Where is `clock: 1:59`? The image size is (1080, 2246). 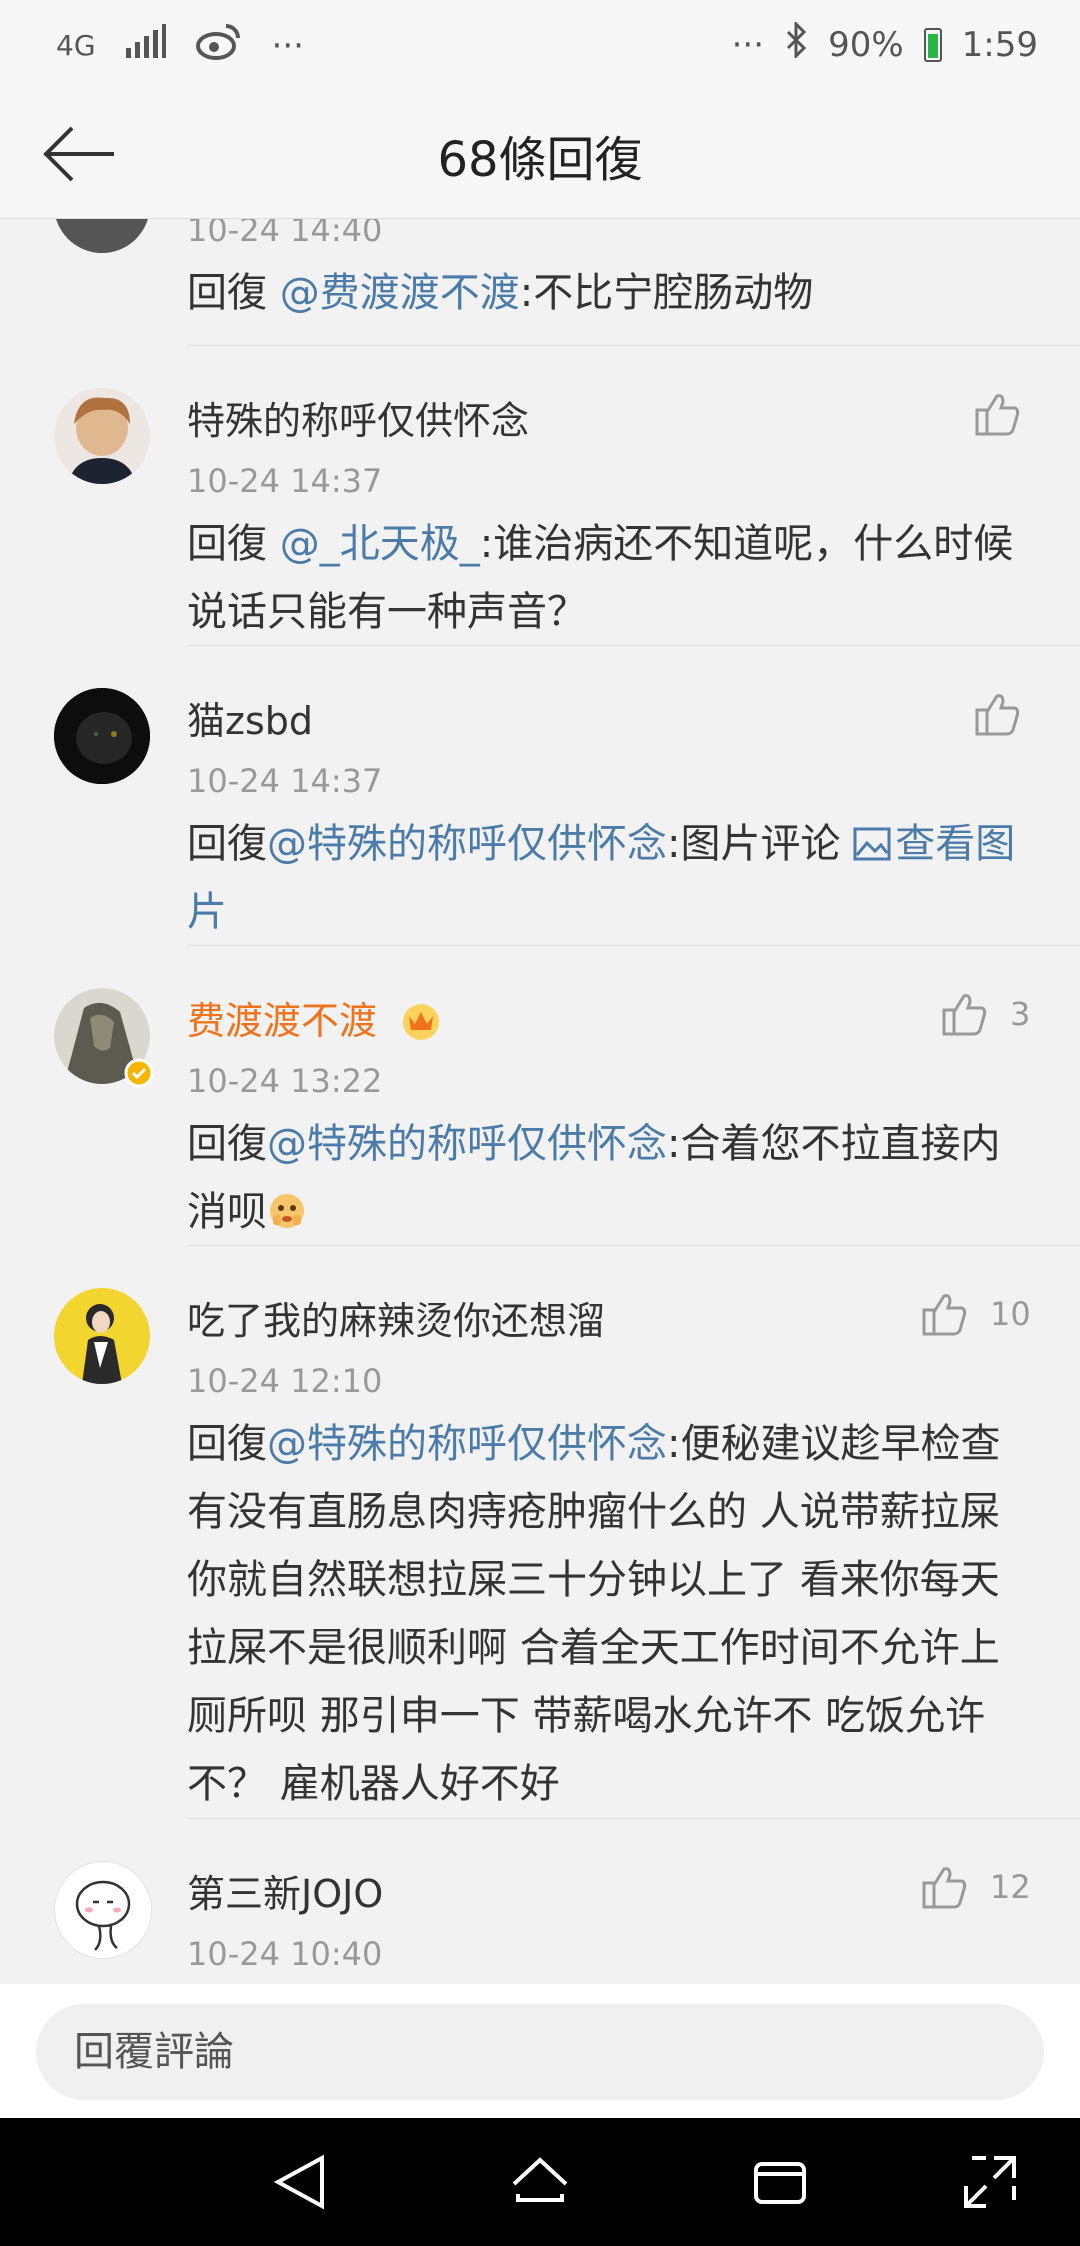 clock: 1:59 is located at coordinates (999, 44).